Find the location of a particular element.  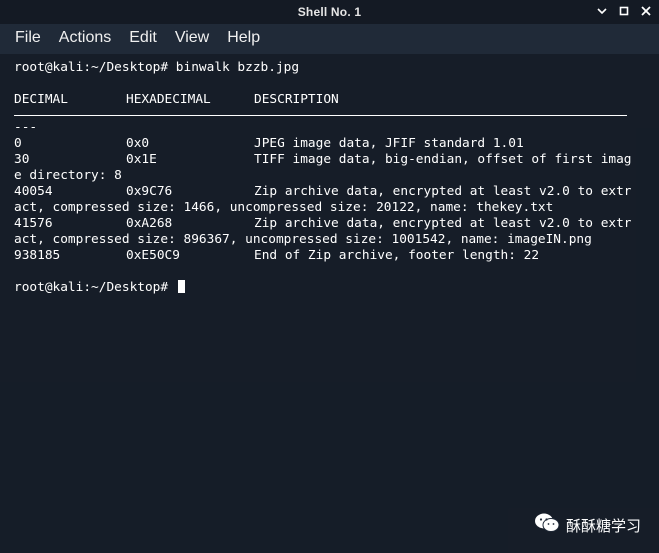

row-hex: 0x9C76 is located at coordinates (149, 191).